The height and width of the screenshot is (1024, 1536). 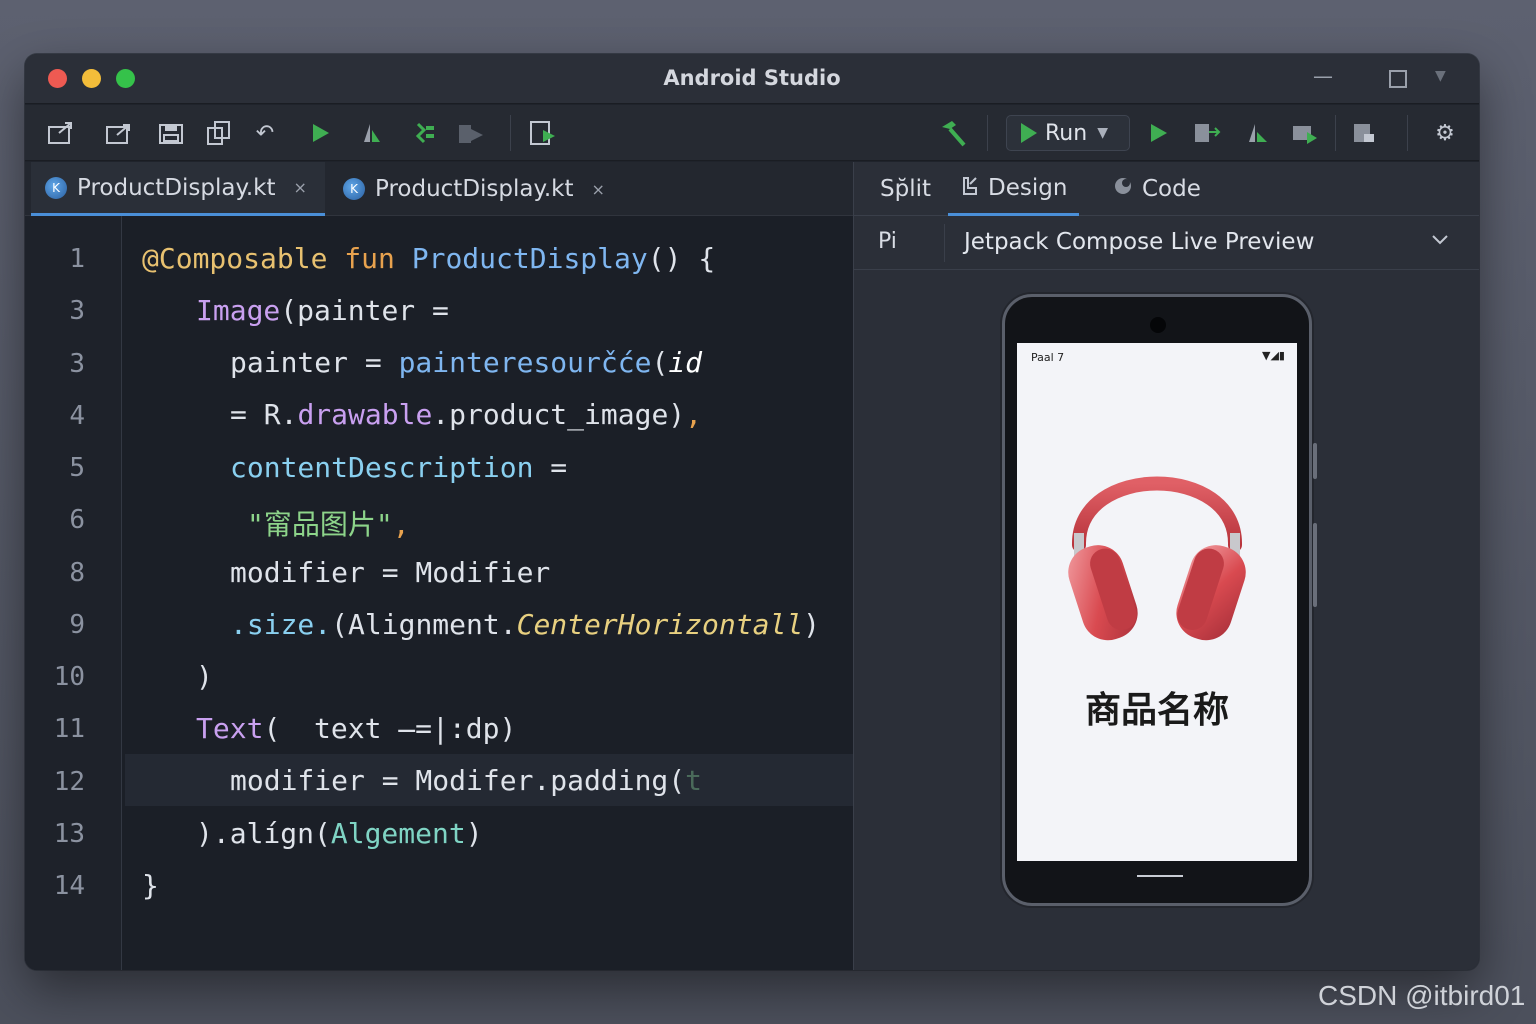 I want to click on run-green-icon, so click(x=1159, y=133).